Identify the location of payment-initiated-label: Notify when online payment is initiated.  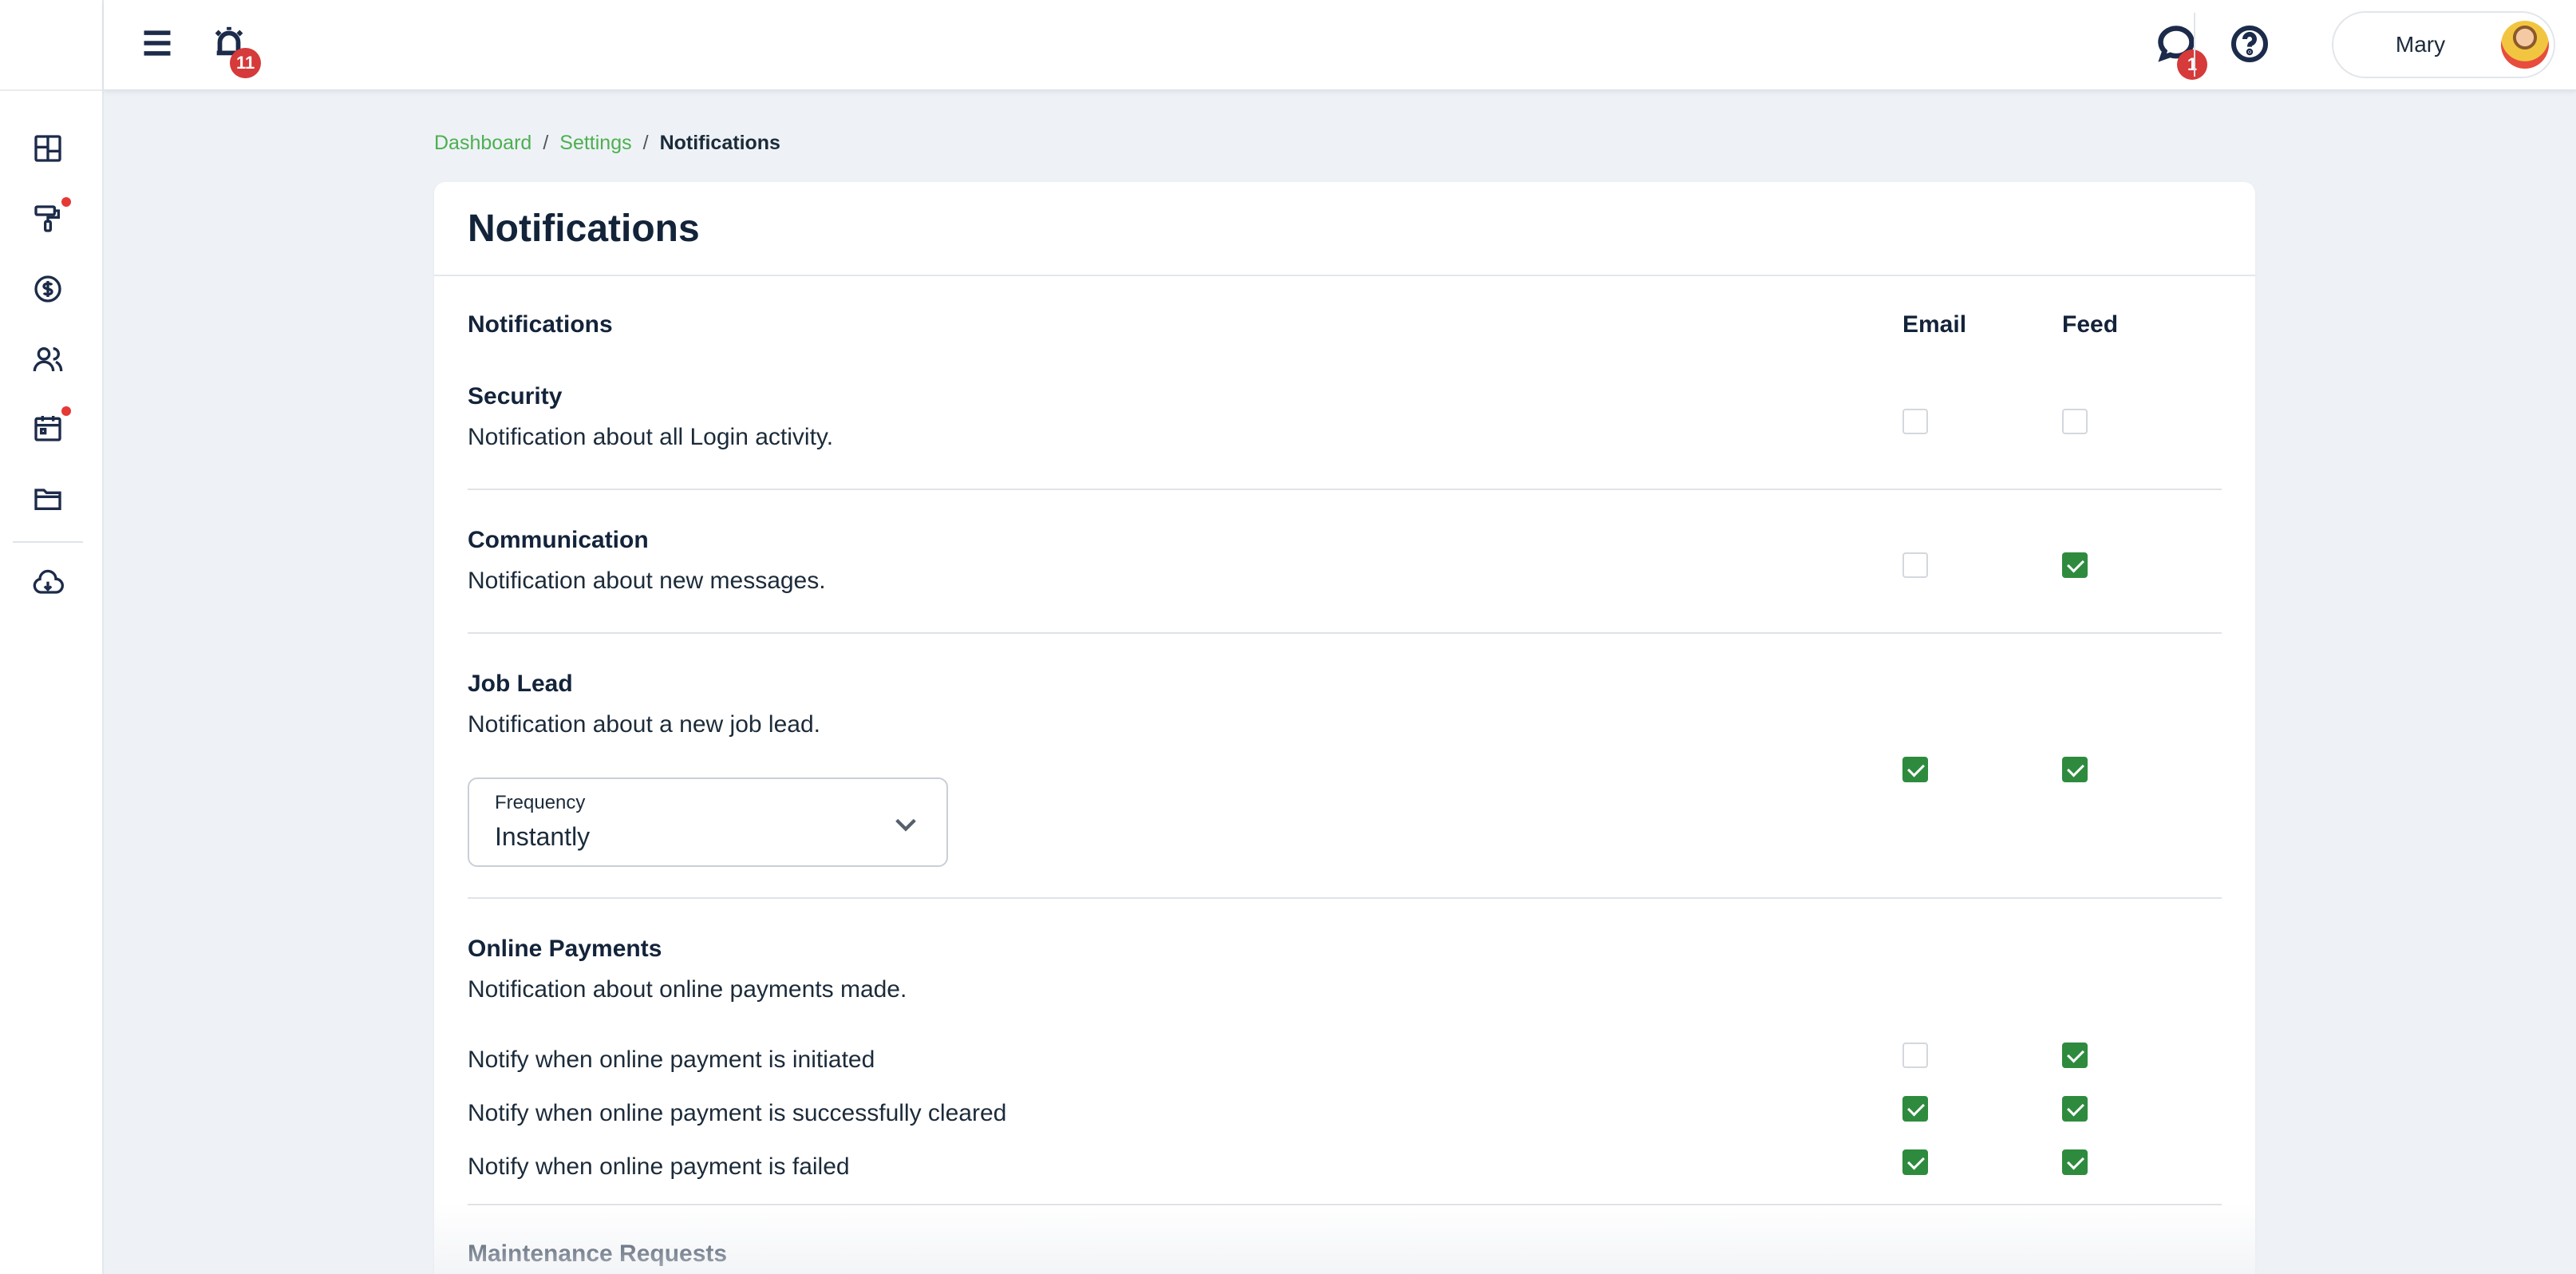
(671, 1059).